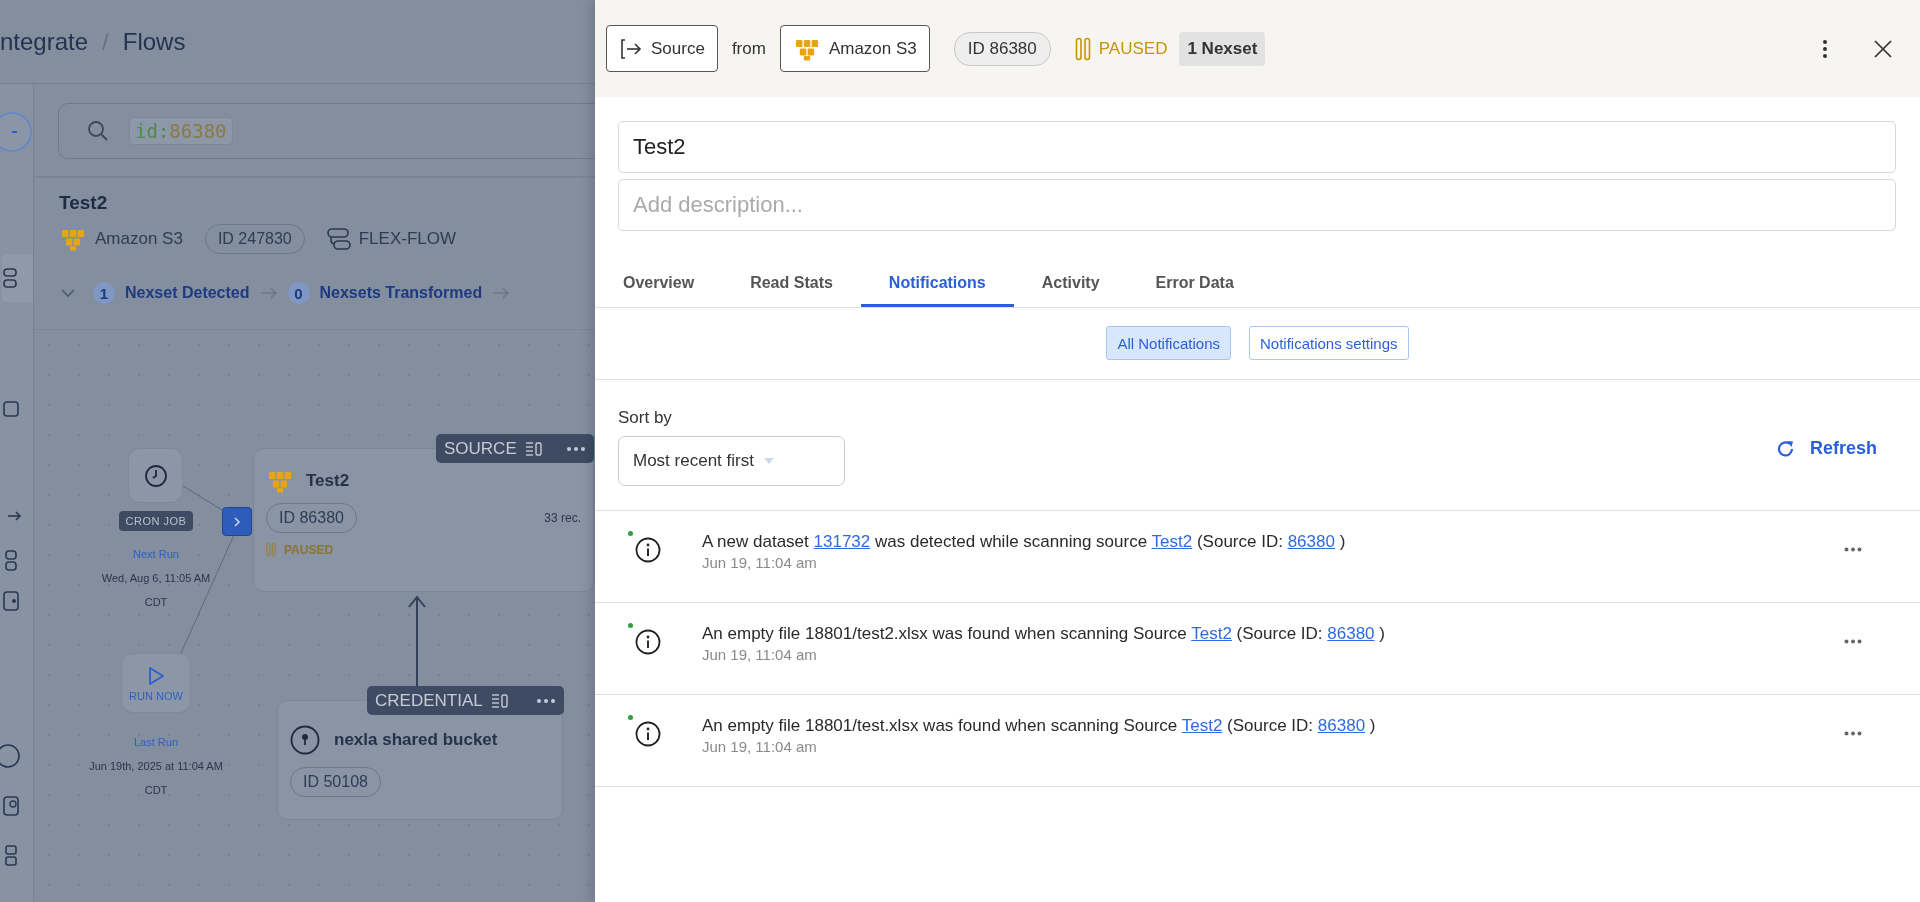 The image size is (1920, 902). Describe the element at coordinates (187, 293) in the screenshot. I see `stage-label: Nexset Detected` at that location.